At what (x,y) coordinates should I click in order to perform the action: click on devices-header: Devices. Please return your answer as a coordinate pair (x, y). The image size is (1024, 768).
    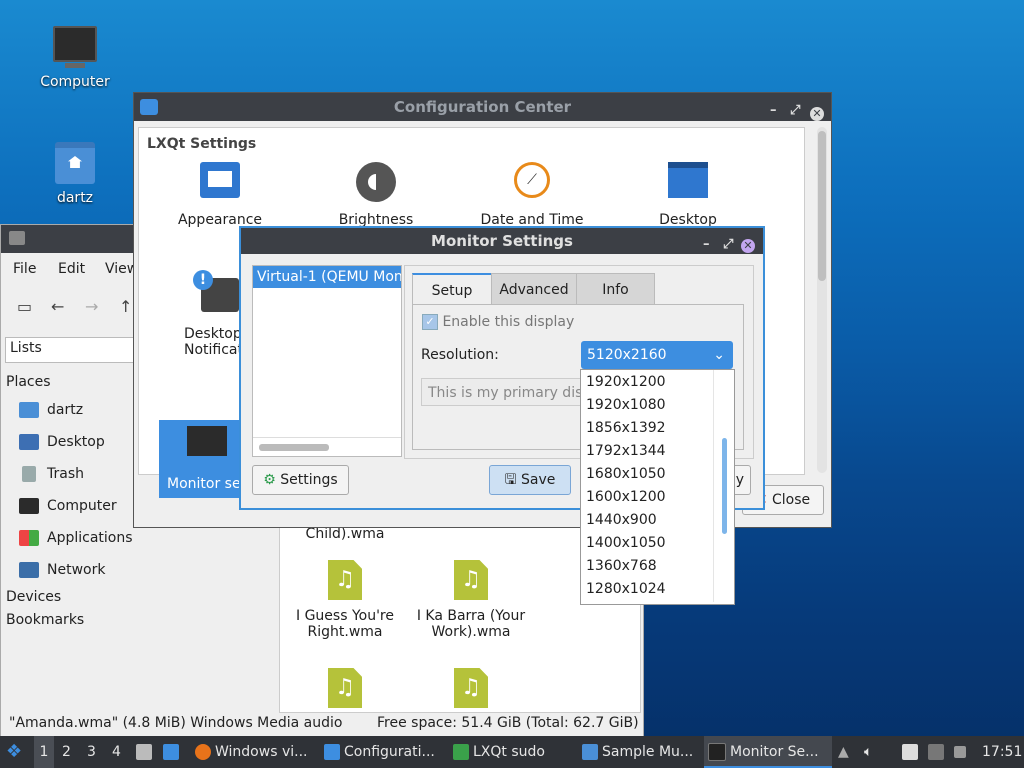
    Looking at the image, I should click on (34, 597).